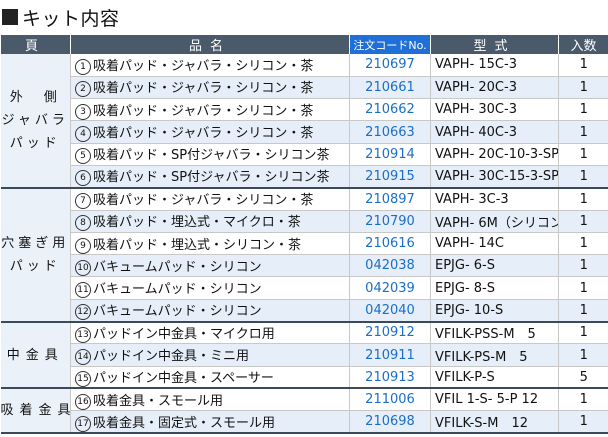  What do you see at coordinates (390, 110) in the screenshot?
I see `order-code: 210662` at bounding box center [390, 110].